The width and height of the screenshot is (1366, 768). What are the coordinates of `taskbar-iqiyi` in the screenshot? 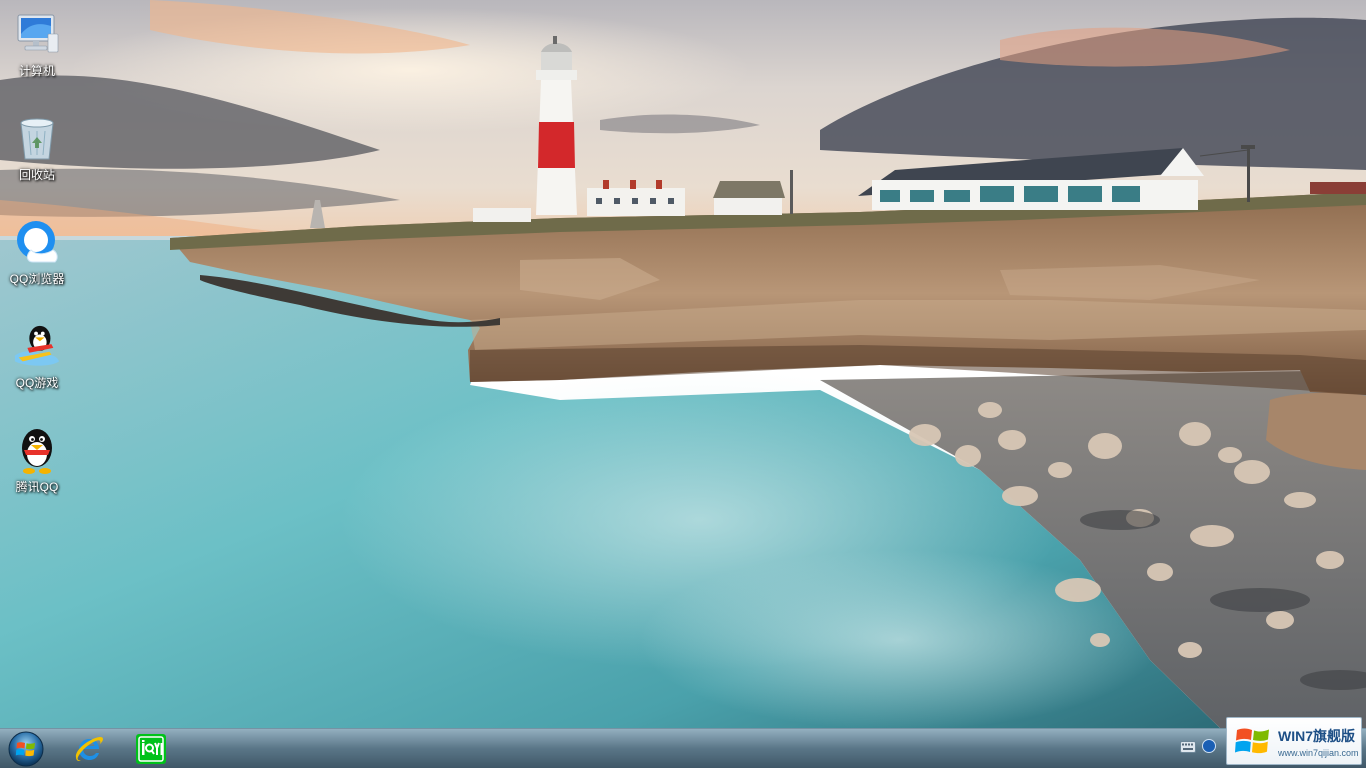 It's located at (151, 749).